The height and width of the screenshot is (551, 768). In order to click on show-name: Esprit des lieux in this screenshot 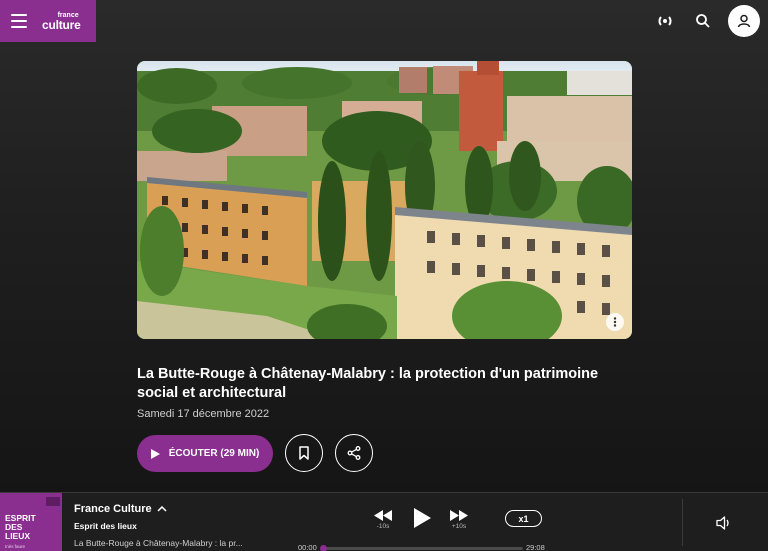, I will do `click(161, 526)`.